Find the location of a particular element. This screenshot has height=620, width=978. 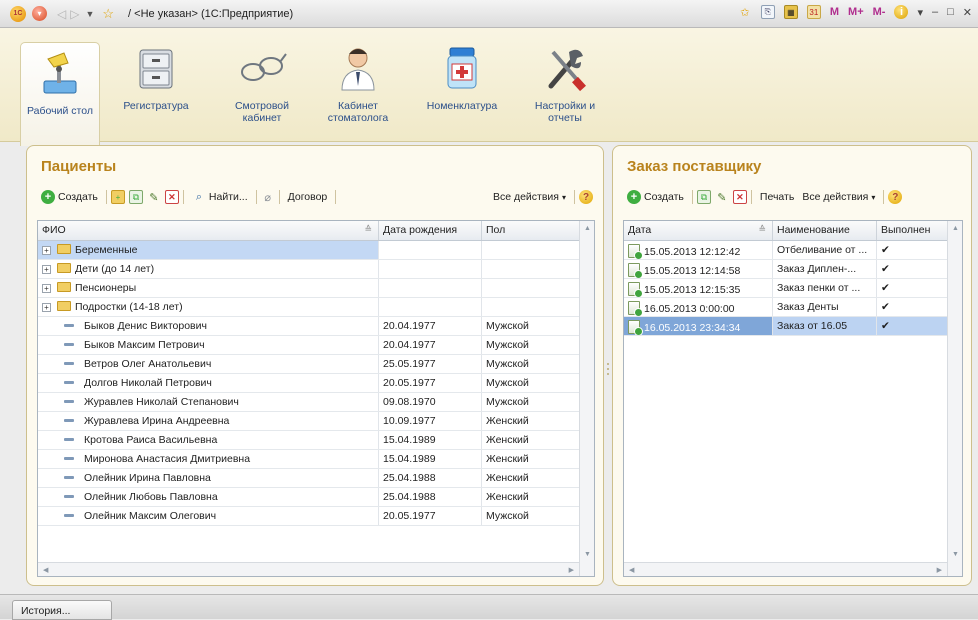

column-sex-header: Пол is located at coordinates (531, 230).